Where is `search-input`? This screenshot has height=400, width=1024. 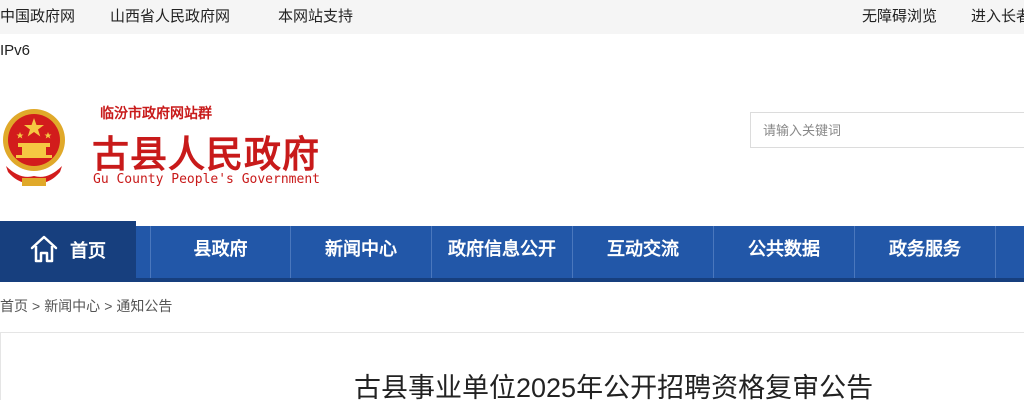 search-input is located at coordinates (887, 130).